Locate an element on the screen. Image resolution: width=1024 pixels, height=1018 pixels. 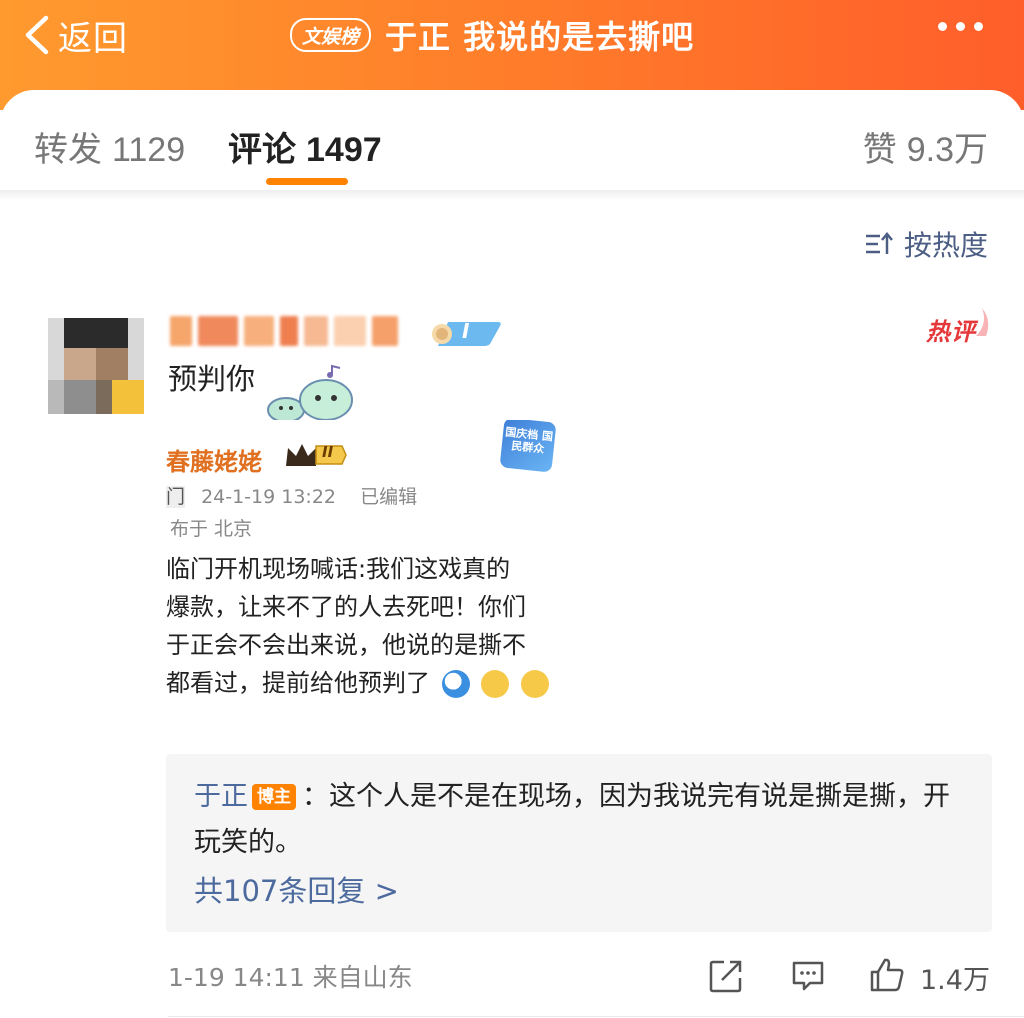
hot-comment-badge: 热评 is located at coordinates (957, 326).